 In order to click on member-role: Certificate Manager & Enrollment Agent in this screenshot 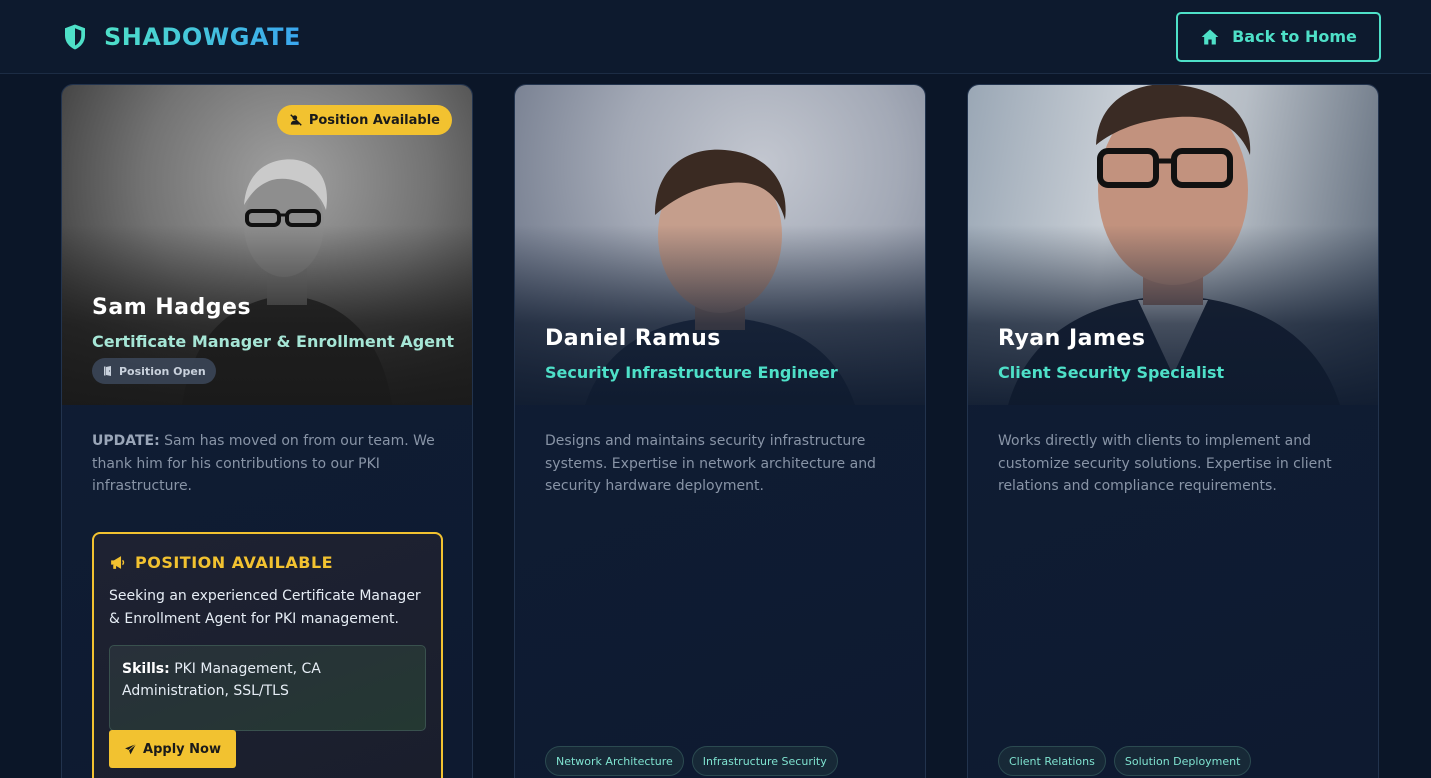, I will do `click(273, 341)`.